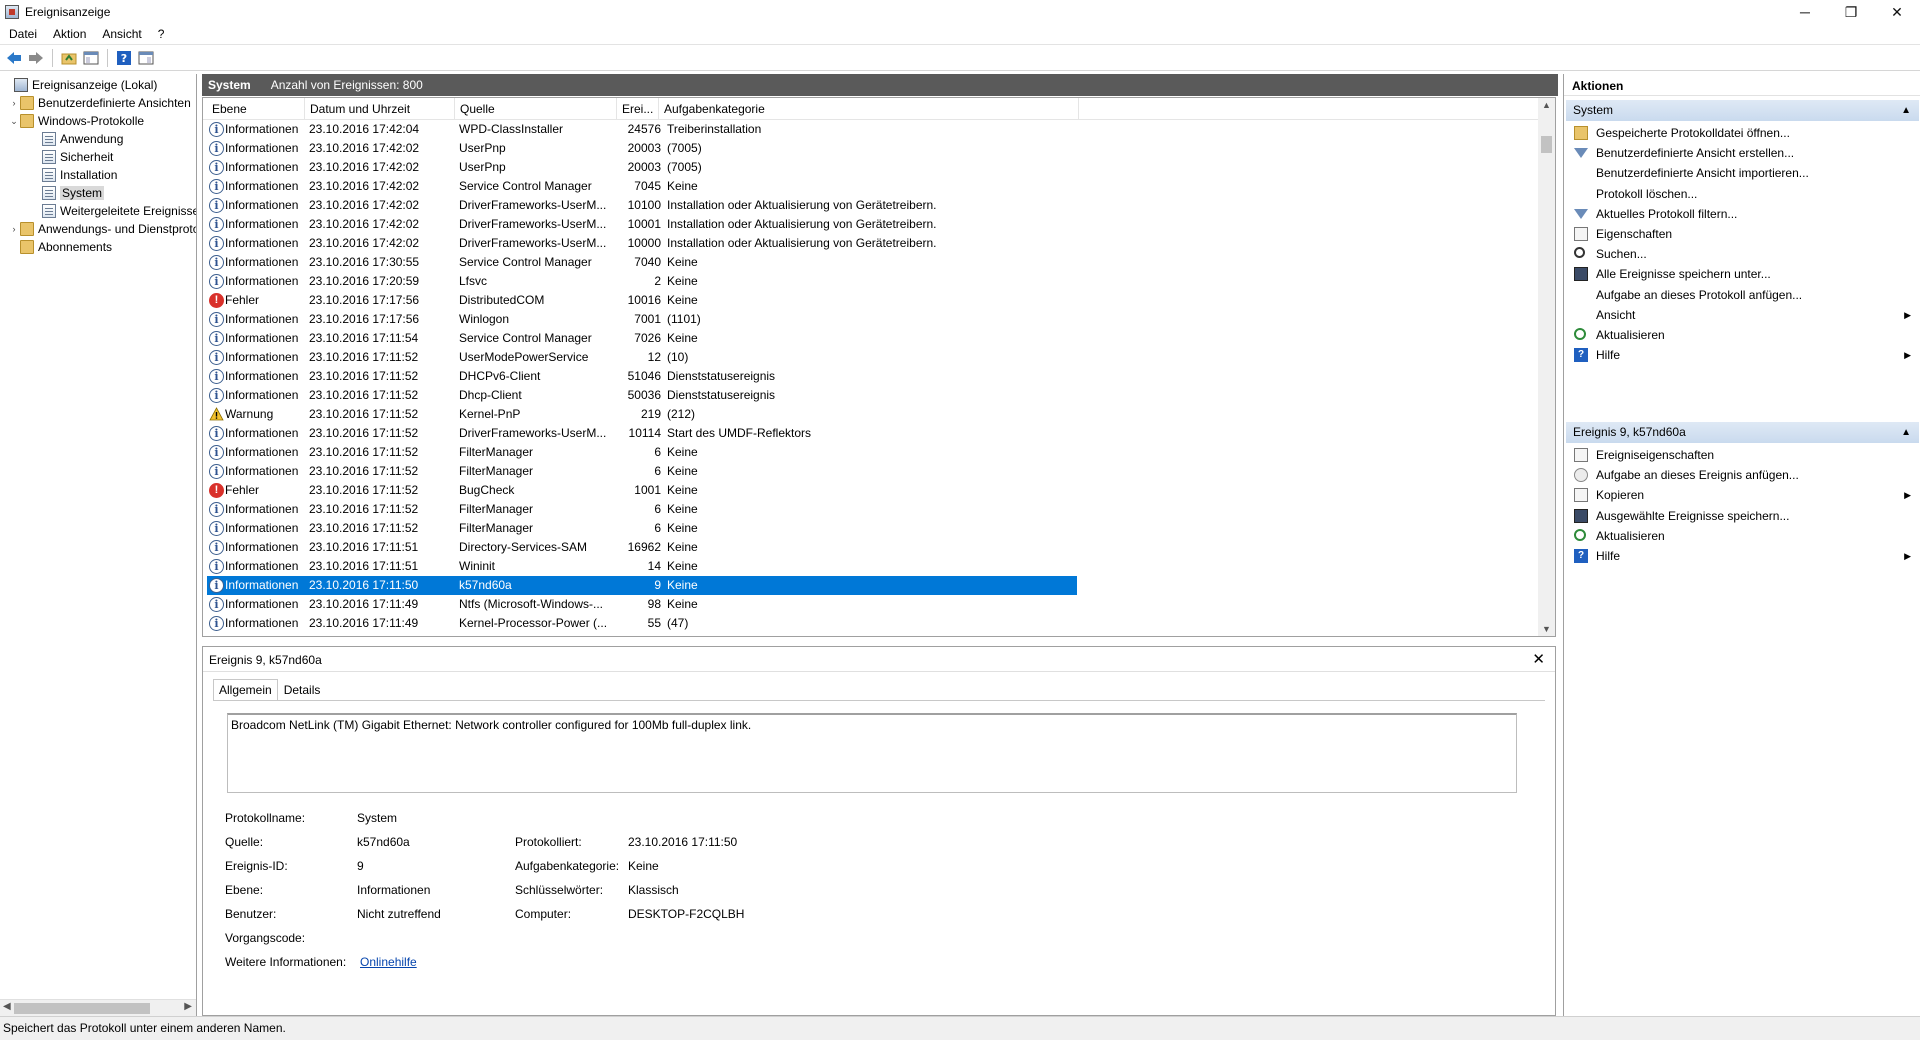 The height and width of the screenshot is (1040, 1920). Describe the element at coordinates (69, 58) in the screenshot. I see `up-folder-icon` at that location.